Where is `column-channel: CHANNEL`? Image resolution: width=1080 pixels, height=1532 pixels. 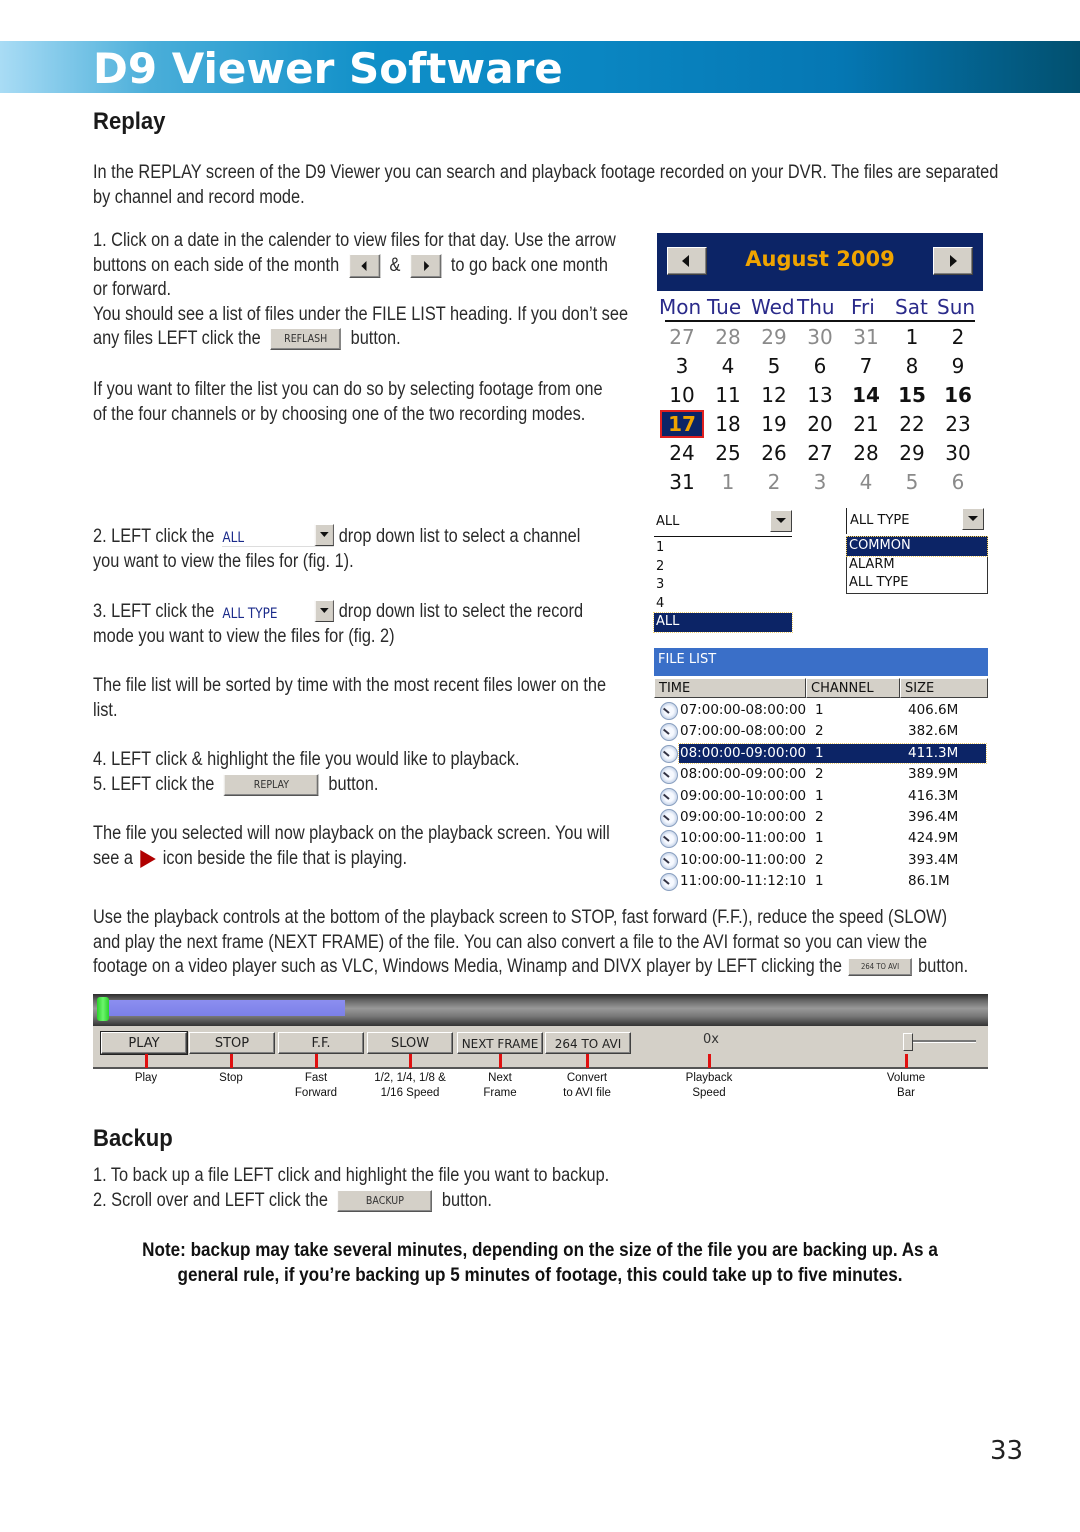
column-channel: CHANNEL is located at coordinates (853, 688).